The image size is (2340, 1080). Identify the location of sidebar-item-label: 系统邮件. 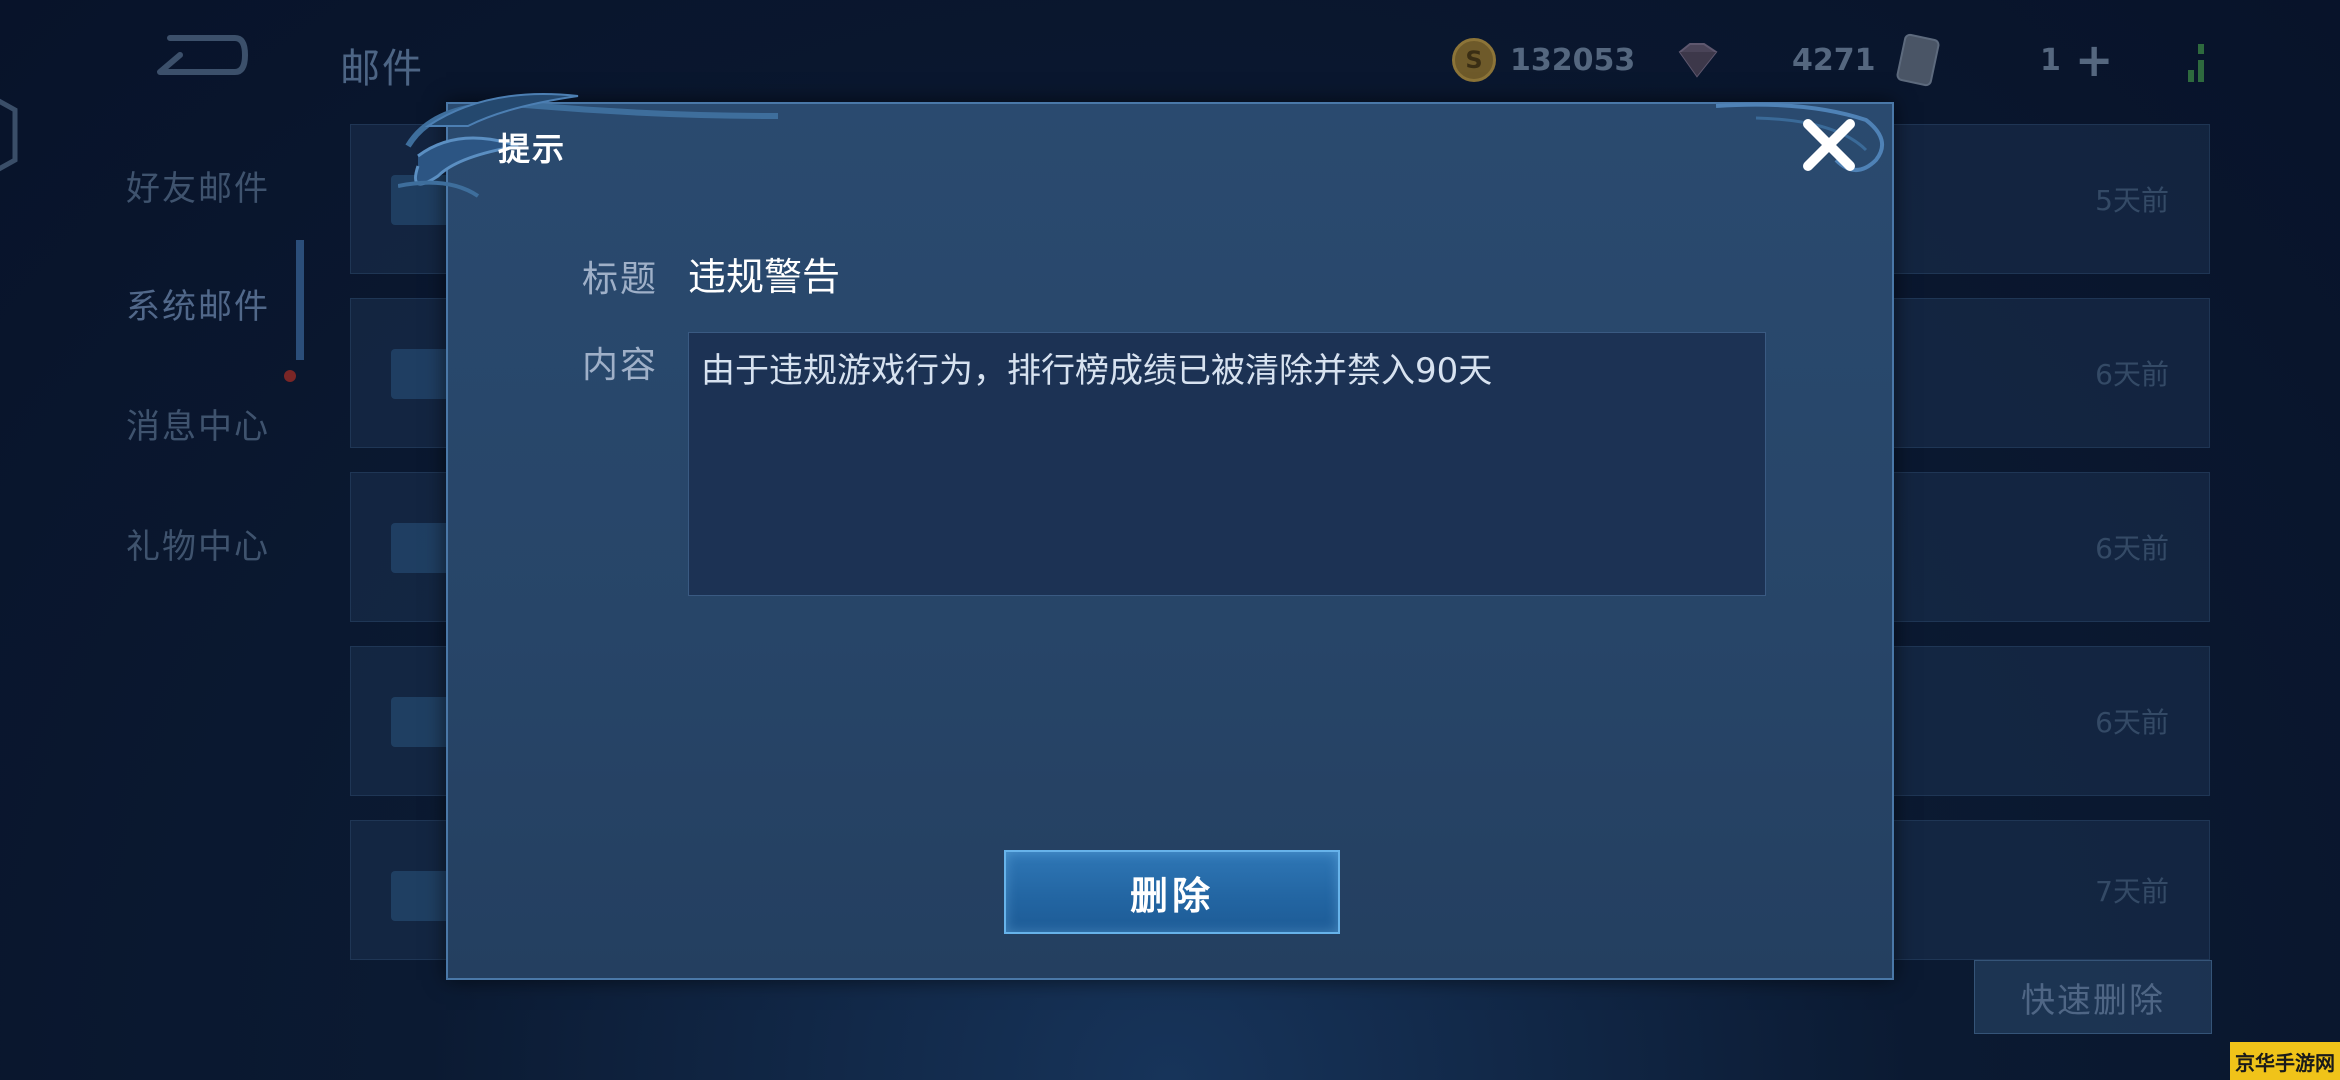
(198, 306).